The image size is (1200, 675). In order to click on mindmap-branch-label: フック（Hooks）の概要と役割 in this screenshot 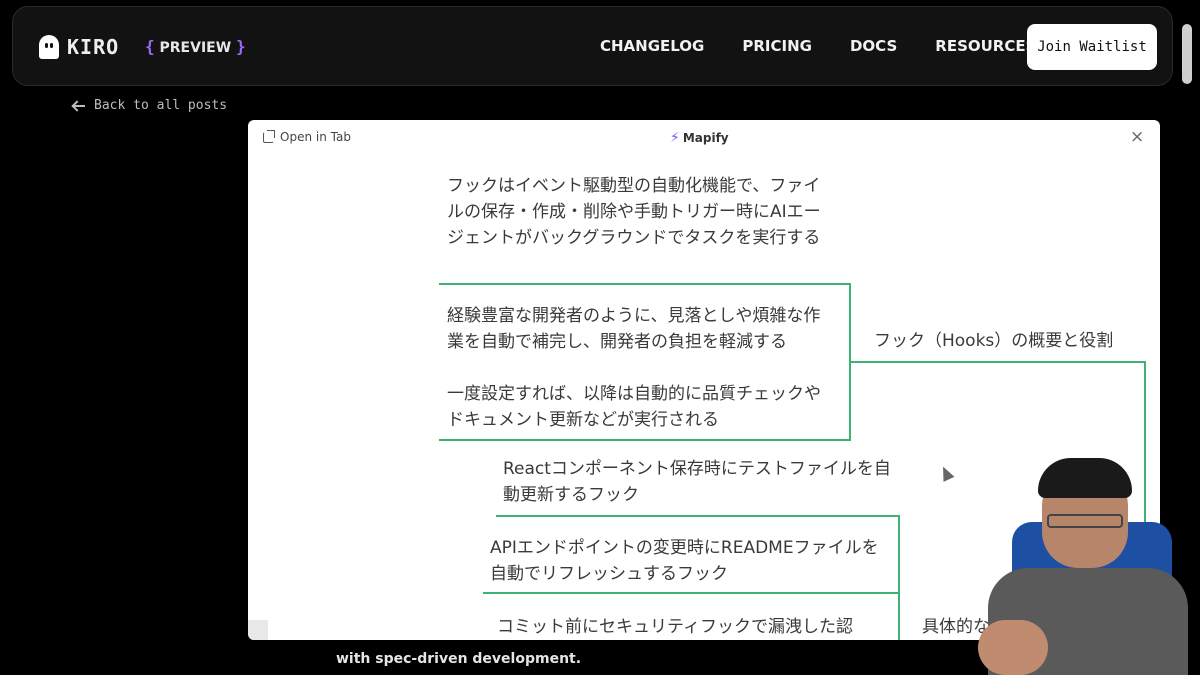, I will do `click(1009, 341)`.